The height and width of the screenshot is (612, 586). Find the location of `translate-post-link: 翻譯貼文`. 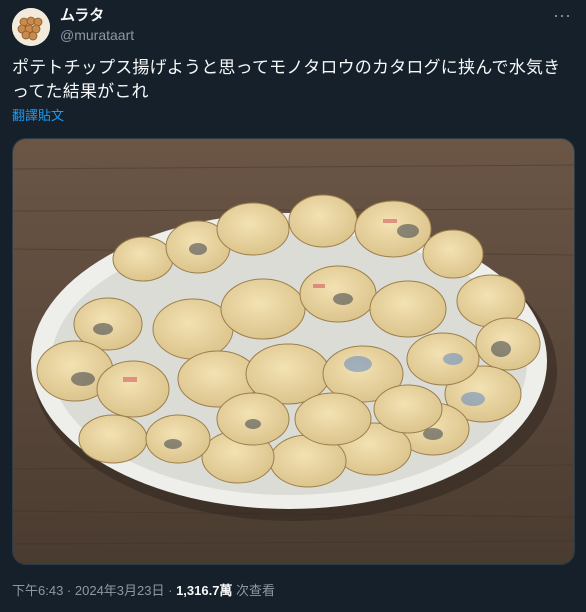

translate-post-link: 翻譯貼文 is located at coordinates (38, 116).